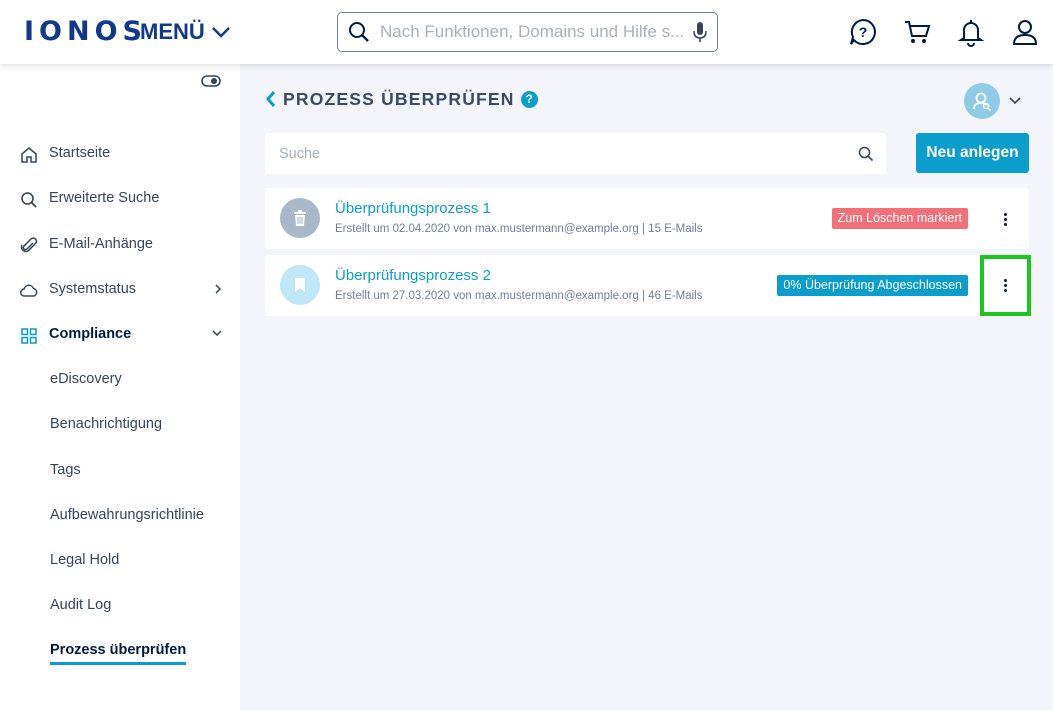 Image resolution: width=1053 pixels, height=710 pixels. What do you see at coordinates (872, 285) in the screenshot?
I see `status-badge: 0% Überprüfung Abgeschlossen` at bounding box center [872, 285].